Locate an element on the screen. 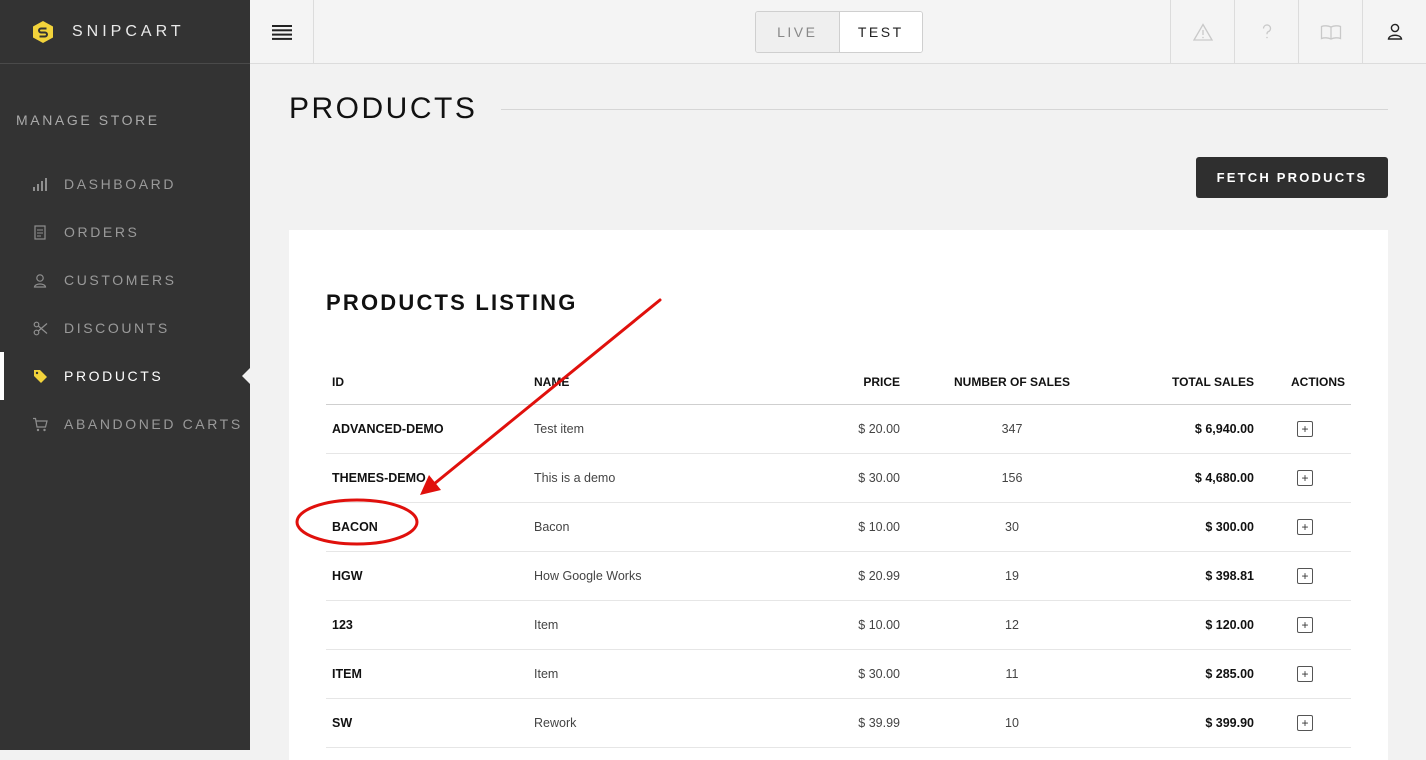 This screenshot has width=1426, height=760. product-price: $ 20.99 is located at coordinates (848, 576).